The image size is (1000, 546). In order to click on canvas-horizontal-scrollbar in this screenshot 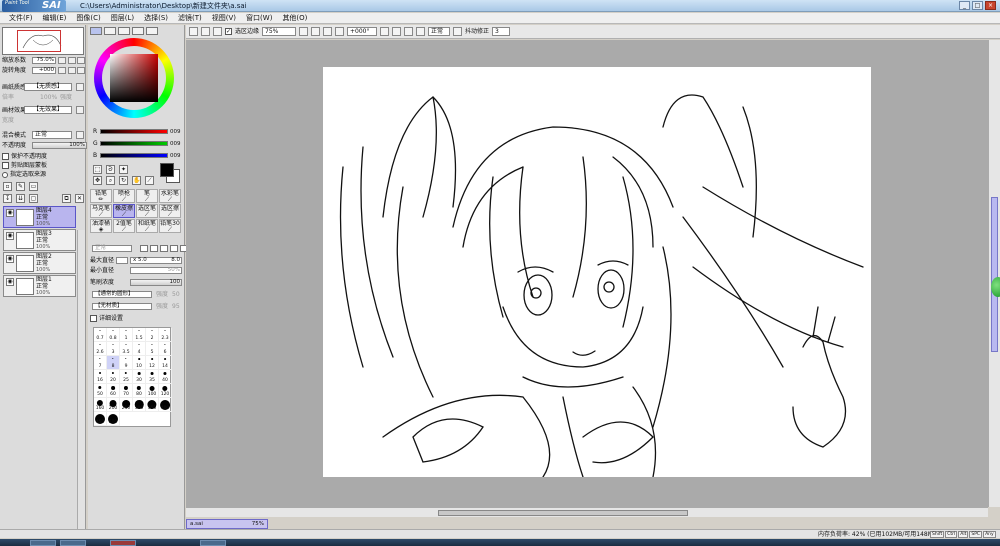, I will do `click(587, 512)`.